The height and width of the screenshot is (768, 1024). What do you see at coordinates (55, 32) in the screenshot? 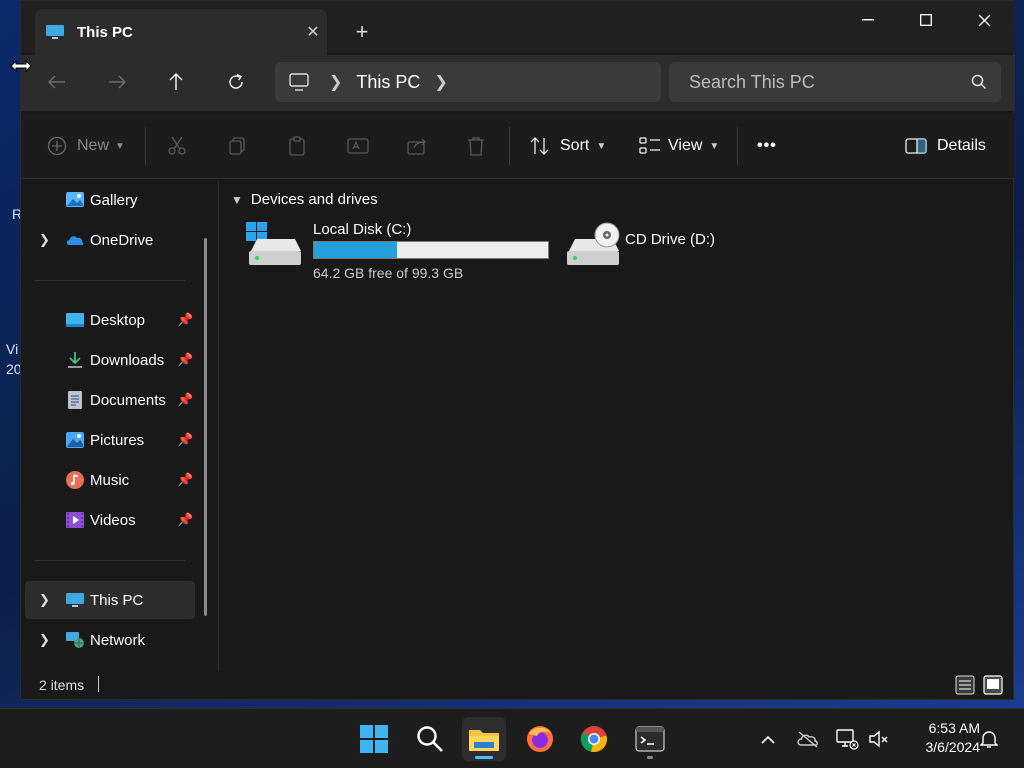
I see `this-pc-icon` at bounding box center [55, 32].